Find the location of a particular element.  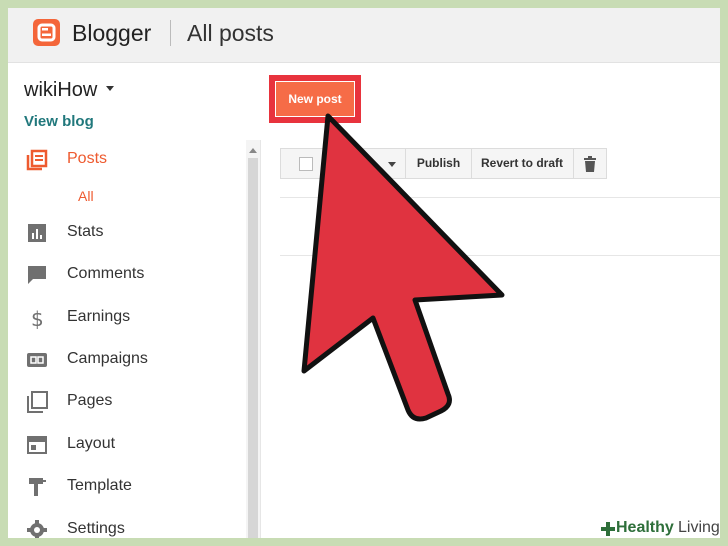

sidebar-item-label: Template is located at coordinates (99, 485).